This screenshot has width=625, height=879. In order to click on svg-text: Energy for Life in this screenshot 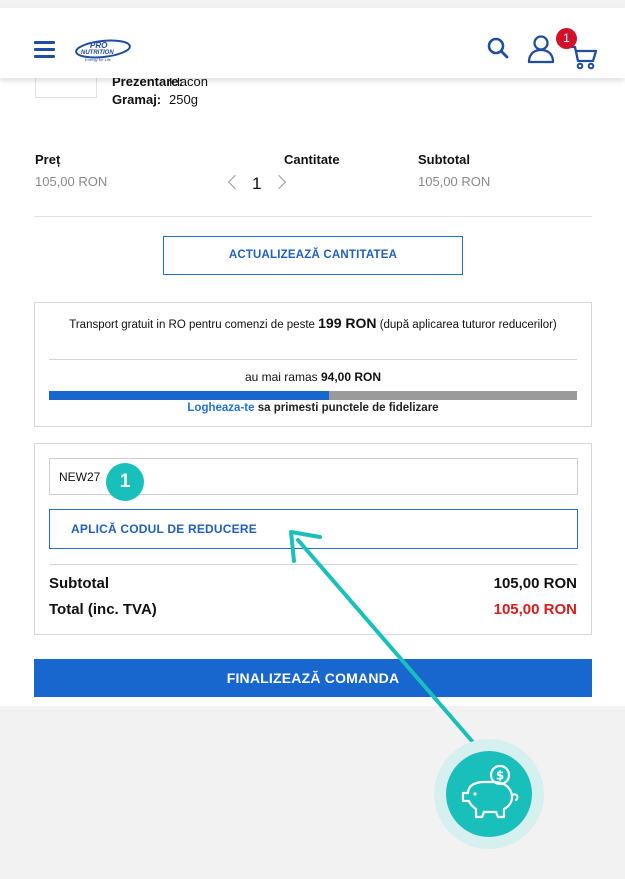, I will do `click(98, 59)`.